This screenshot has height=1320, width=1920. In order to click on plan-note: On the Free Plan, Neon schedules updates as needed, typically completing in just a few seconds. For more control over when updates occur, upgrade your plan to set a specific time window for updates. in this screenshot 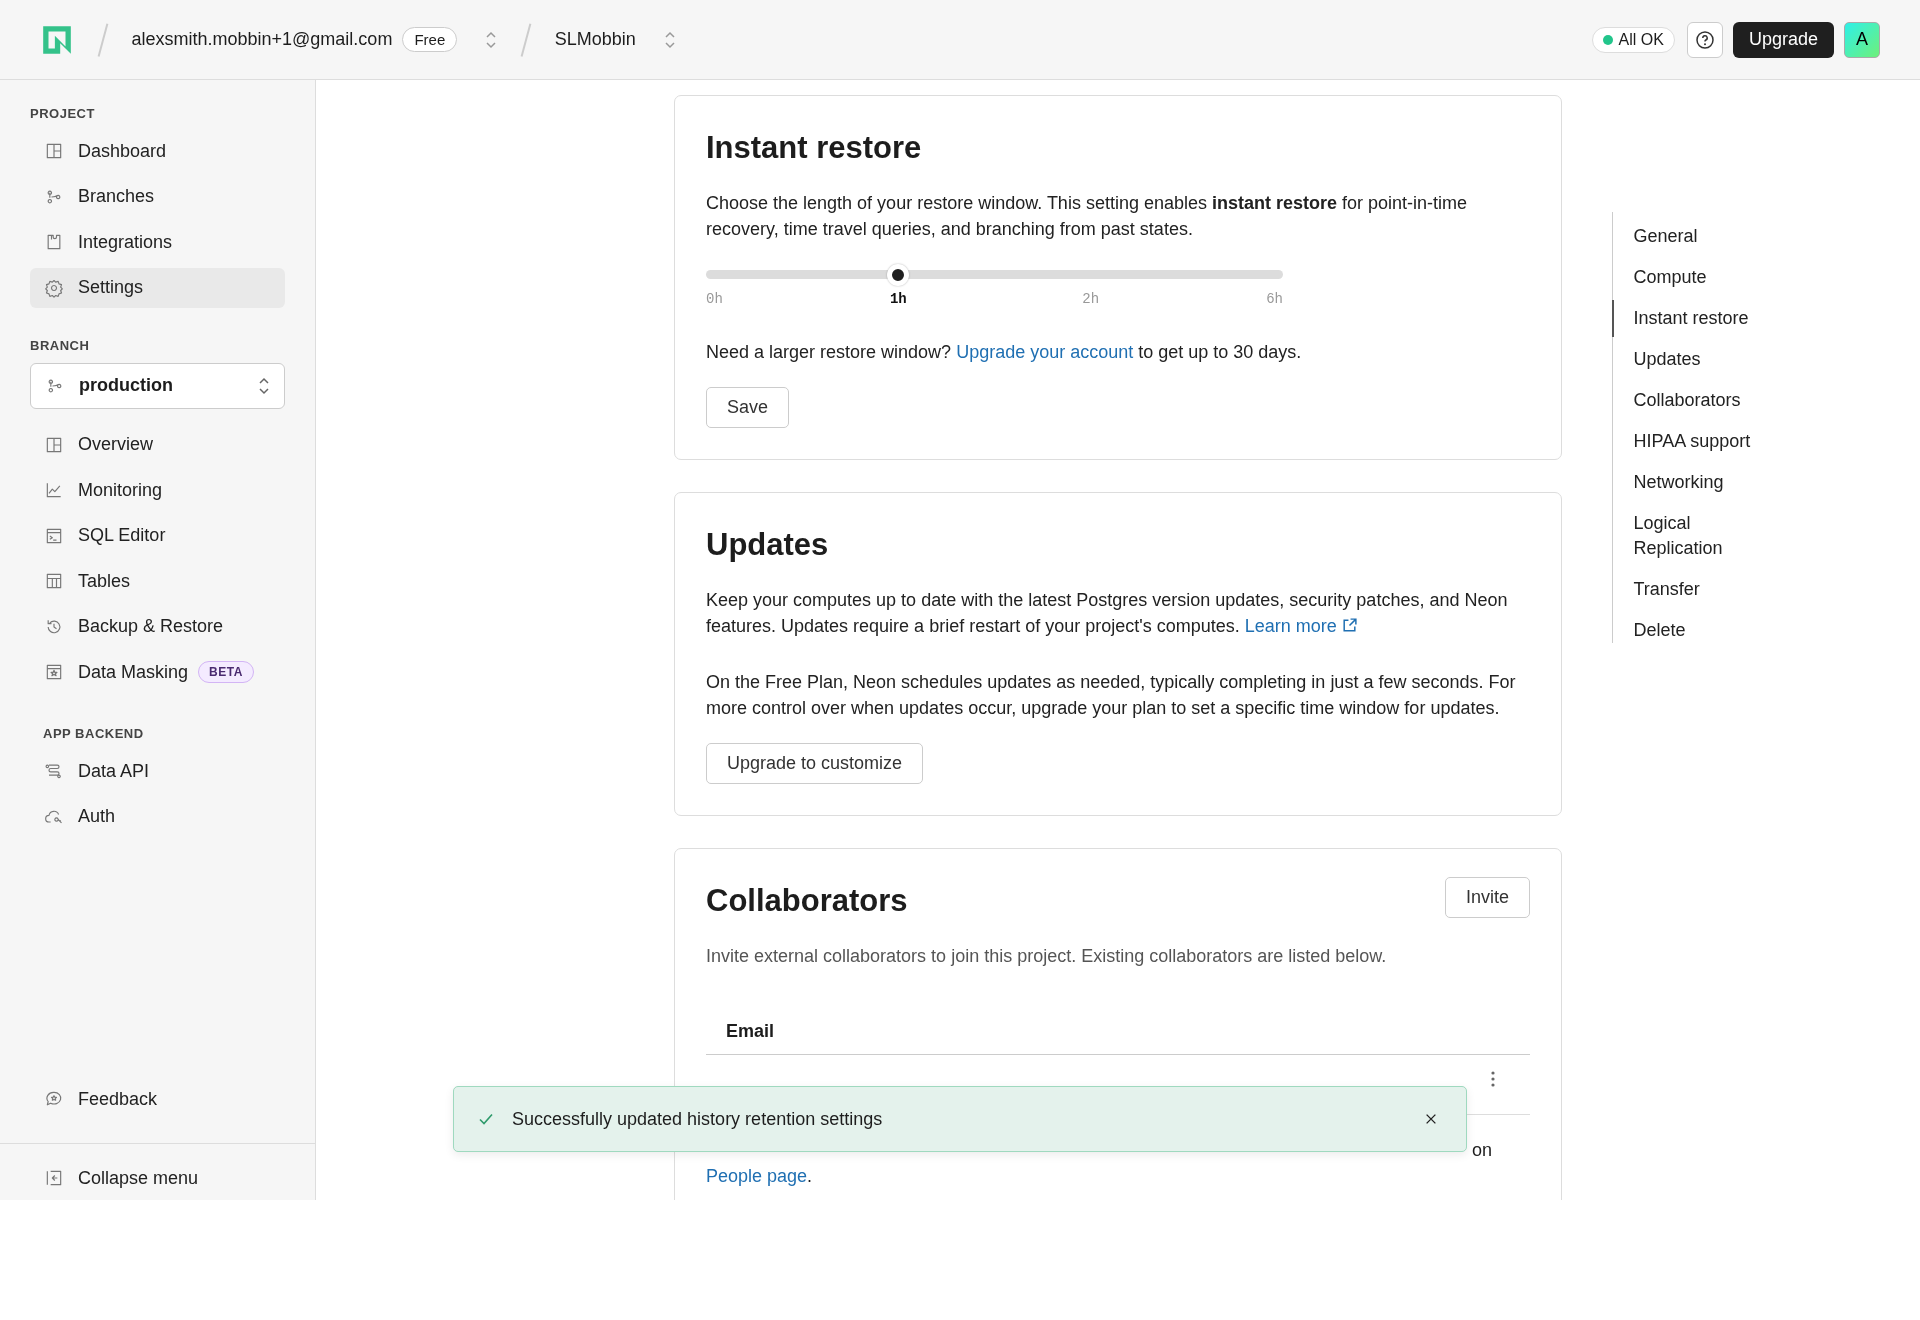, I will do `click(1111, 695)`.